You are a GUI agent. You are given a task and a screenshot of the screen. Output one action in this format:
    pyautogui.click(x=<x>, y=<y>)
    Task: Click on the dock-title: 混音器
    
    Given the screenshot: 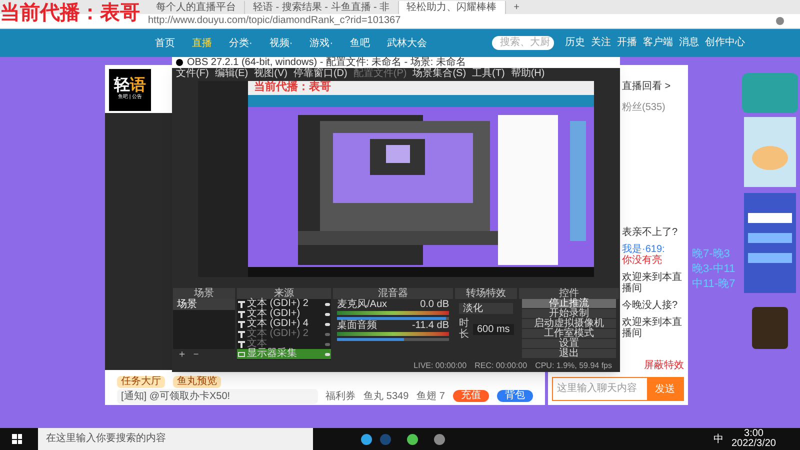 What is the action you would take?
    pyautogui.click(x=393, y=293)
    